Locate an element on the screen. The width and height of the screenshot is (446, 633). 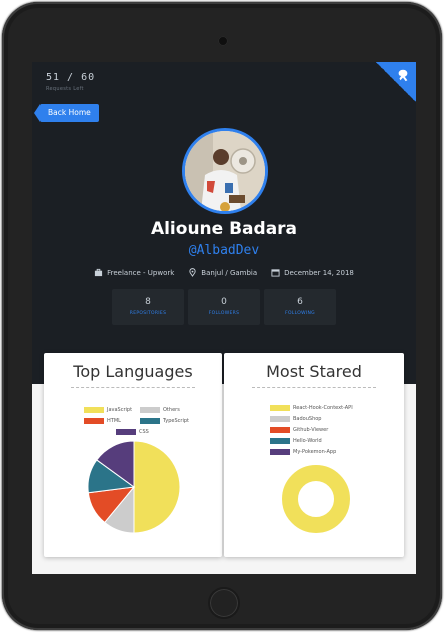
briefcase-icon is located at coordinates (99, 272).